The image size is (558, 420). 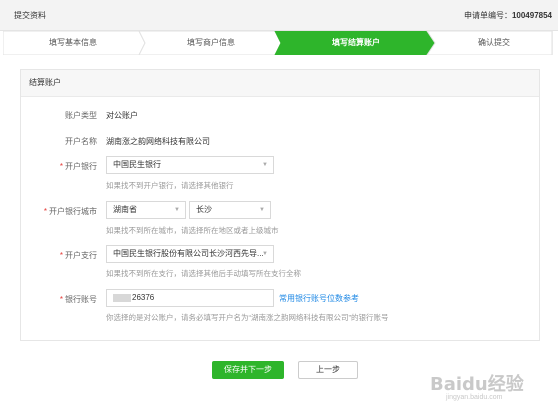 I want to click on step-confirm-submit: 确认提交, so click(x=494, y=42).